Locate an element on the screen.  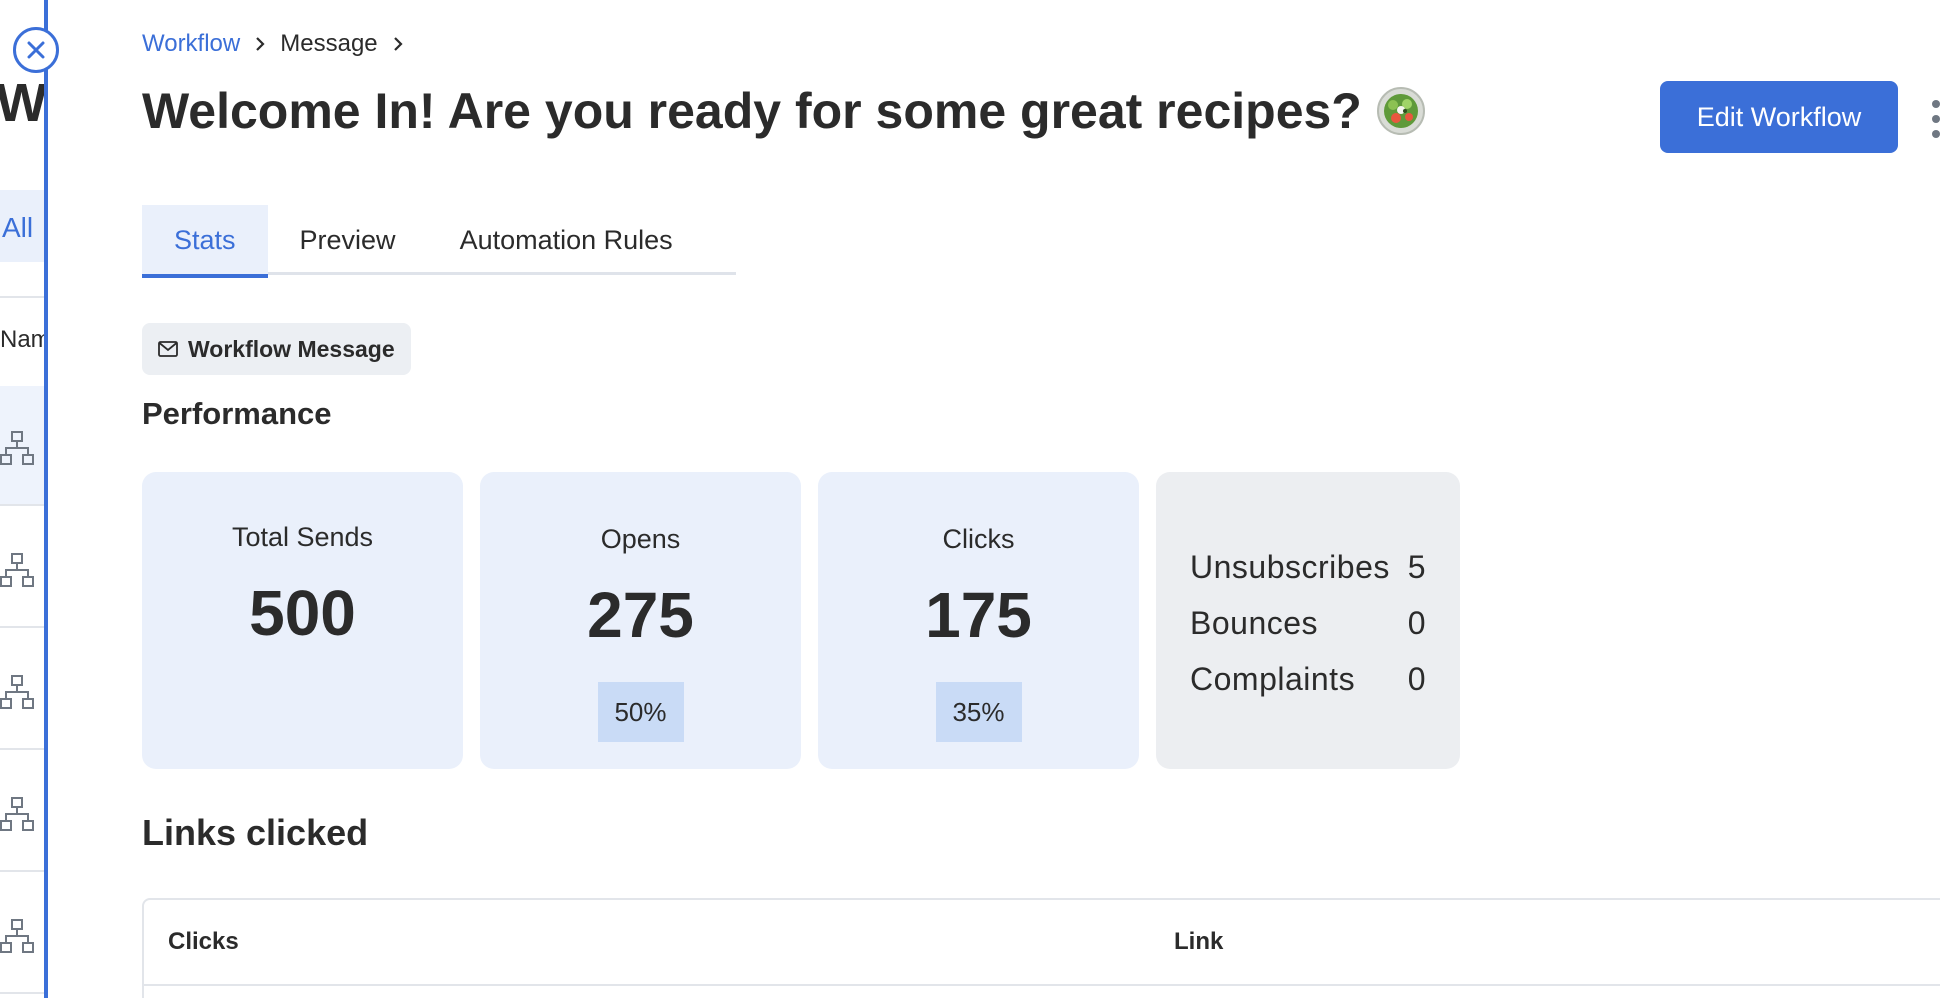
bounces-row: Bounces 0 is located at coordinates (1308, 623).